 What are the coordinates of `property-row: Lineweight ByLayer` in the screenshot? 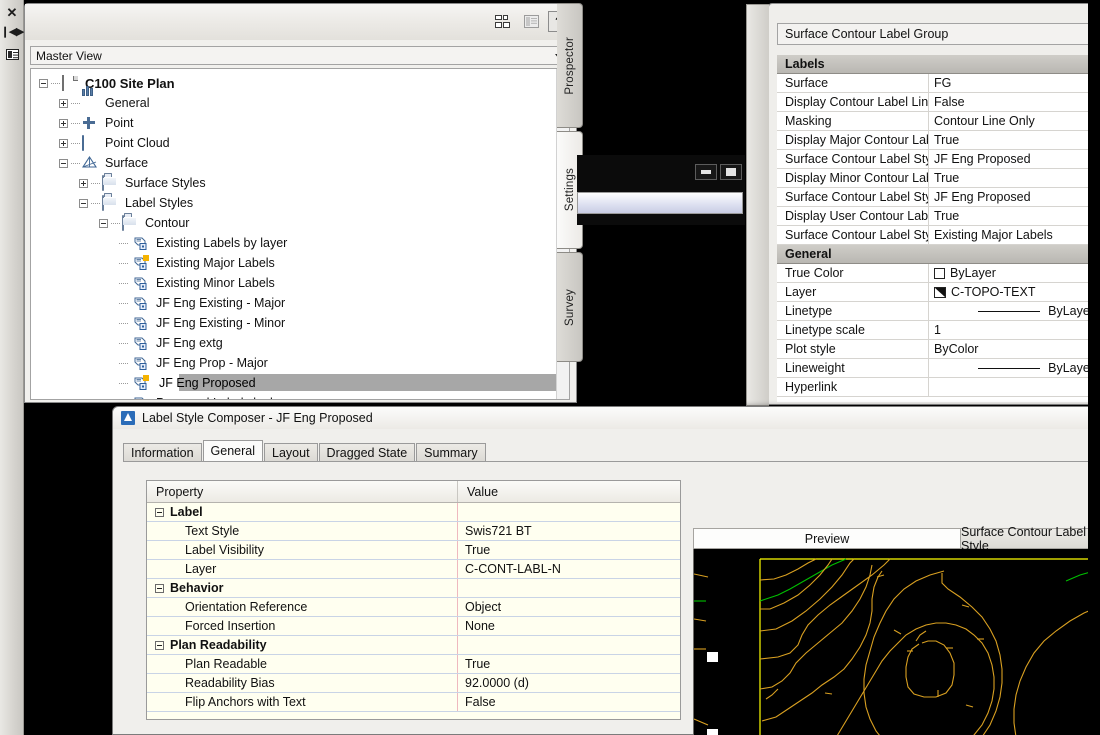 It's located at (938, 368).